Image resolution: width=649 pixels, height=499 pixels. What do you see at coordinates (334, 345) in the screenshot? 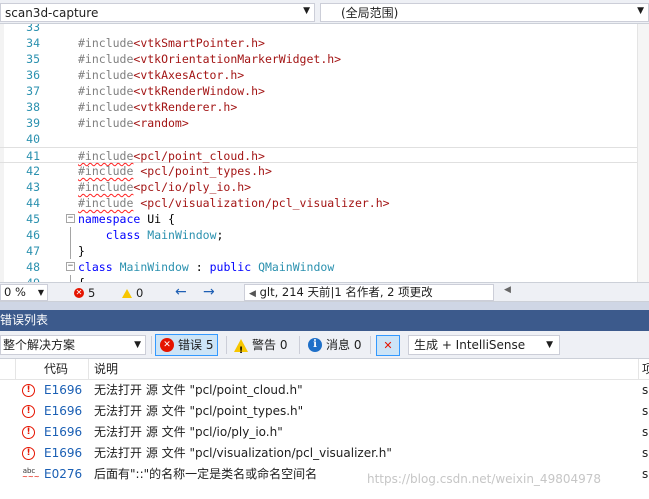
I see `messages-filter-button: i 消息 0` at bounding box center [334, 345].